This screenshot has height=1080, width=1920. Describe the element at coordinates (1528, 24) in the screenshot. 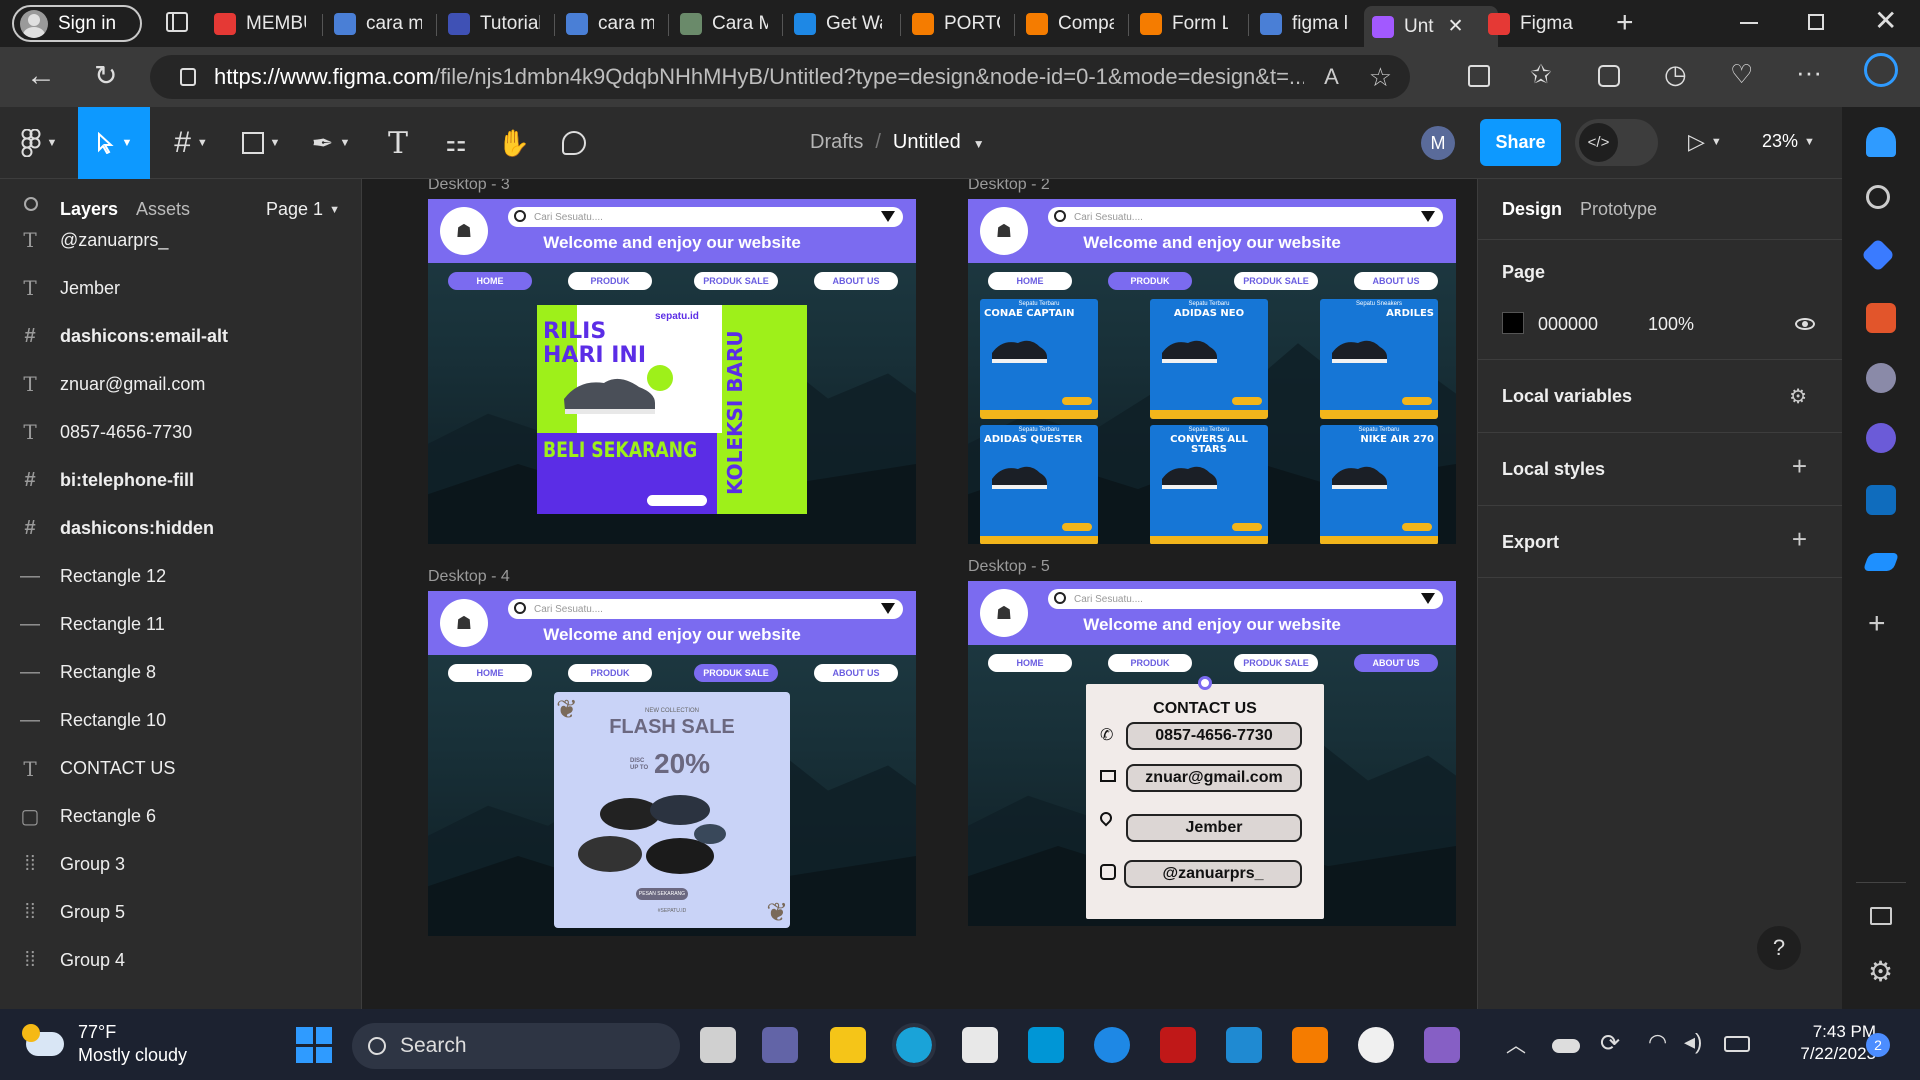

I see `browser-tab: Figma t` at that location.